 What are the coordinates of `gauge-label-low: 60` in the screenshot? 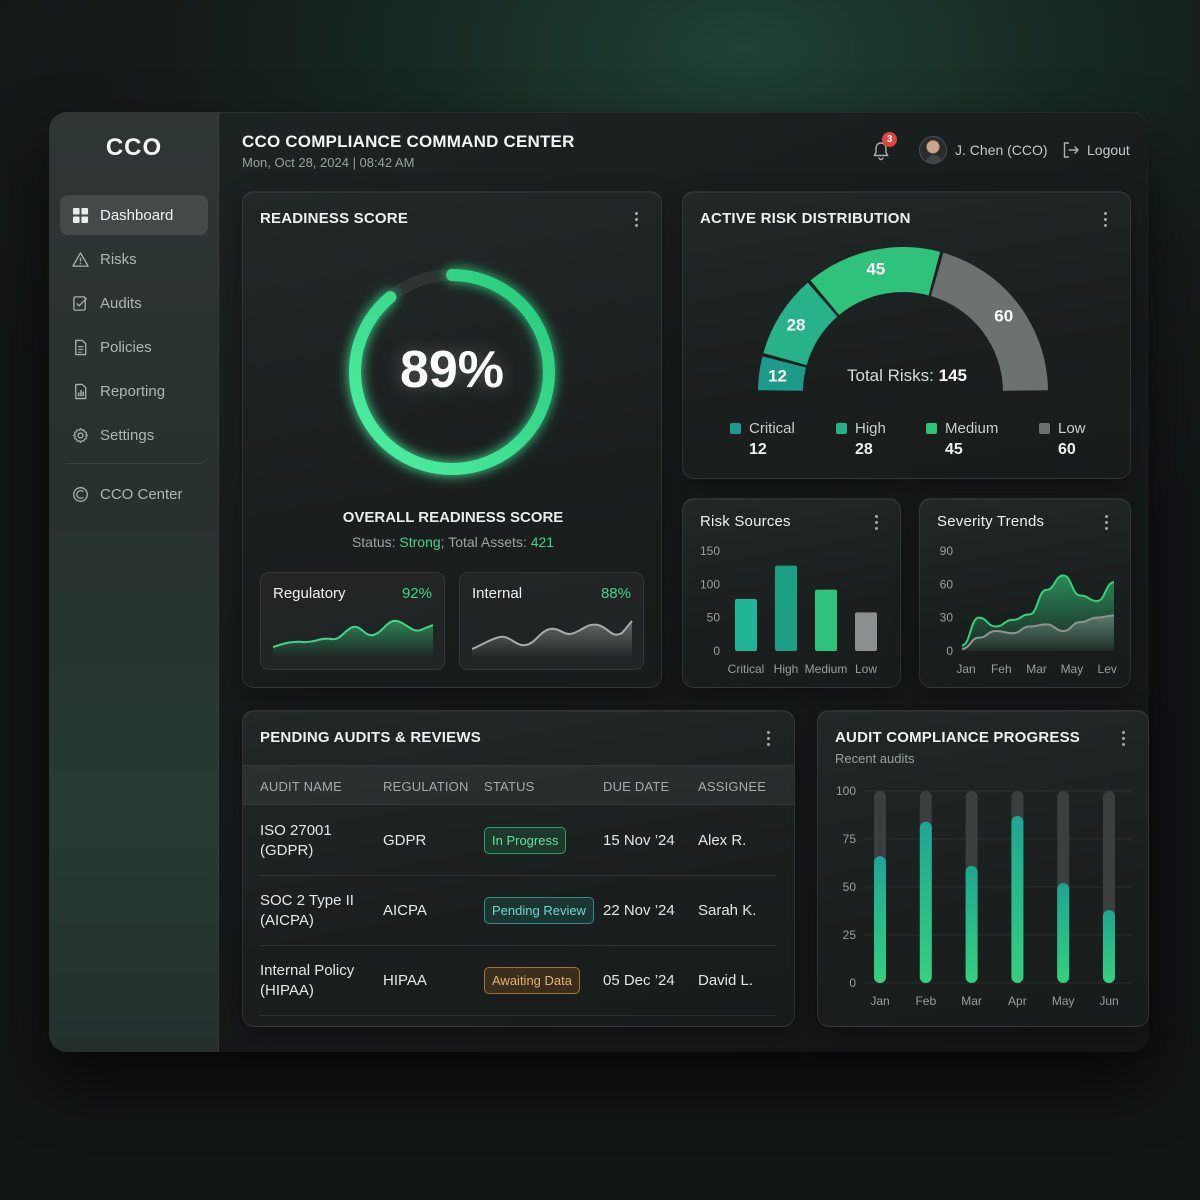 It's located at (1003, 315).